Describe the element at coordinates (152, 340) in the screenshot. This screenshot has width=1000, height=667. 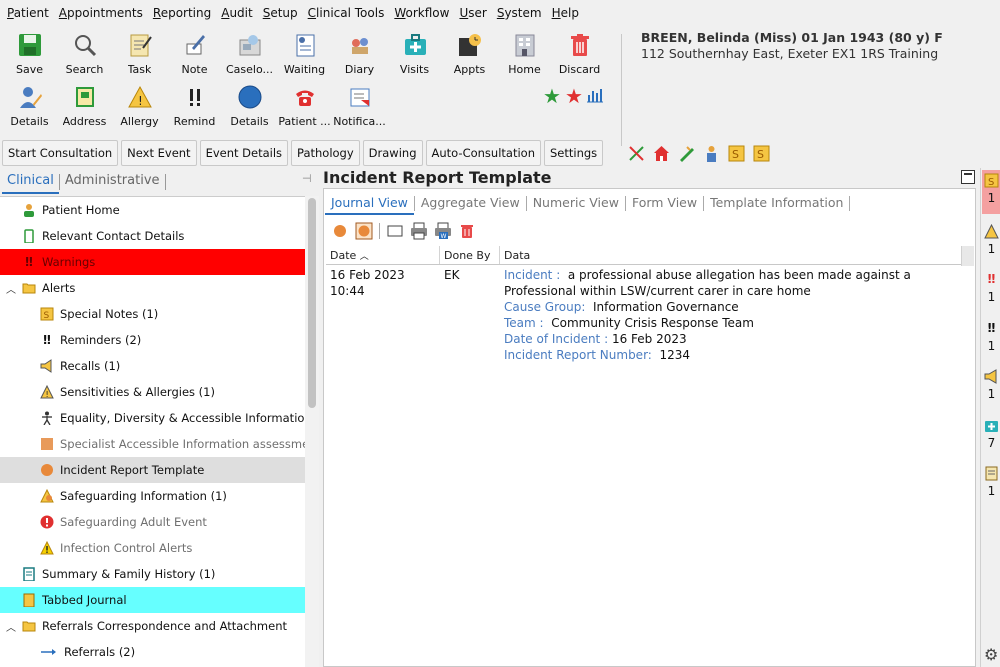
I see `tree-item-reminders: ‼ Reminders (2)` at that location.